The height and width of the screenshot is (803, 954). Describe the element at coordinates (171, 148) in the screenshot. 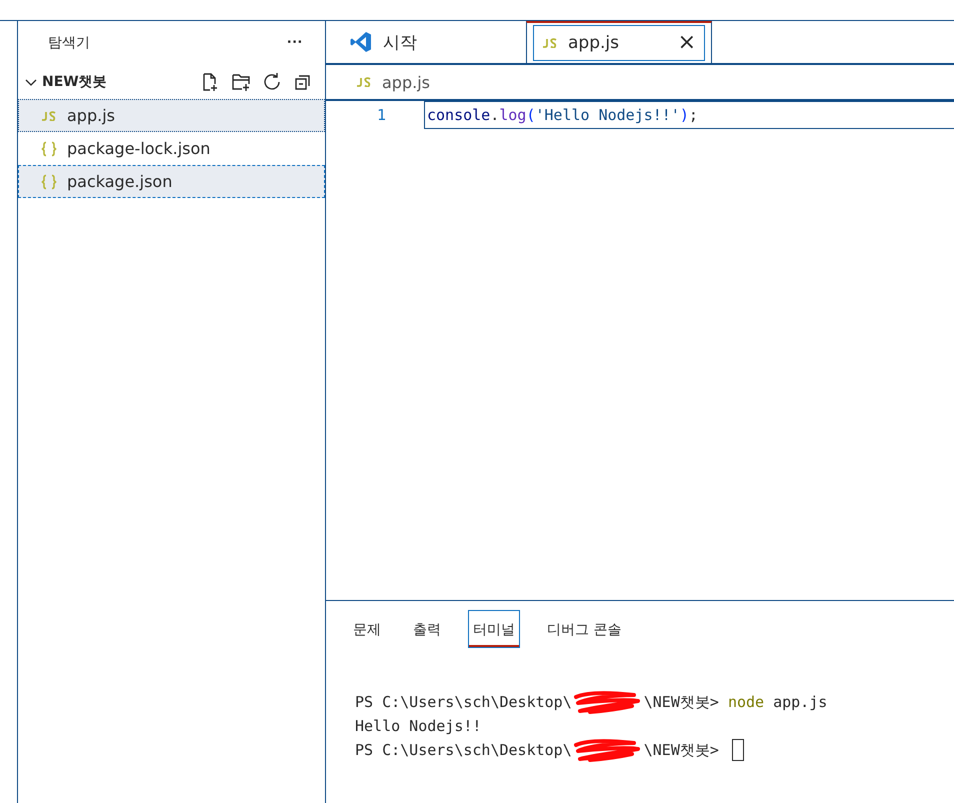

I see `file-item: package-lock.json` at that location.